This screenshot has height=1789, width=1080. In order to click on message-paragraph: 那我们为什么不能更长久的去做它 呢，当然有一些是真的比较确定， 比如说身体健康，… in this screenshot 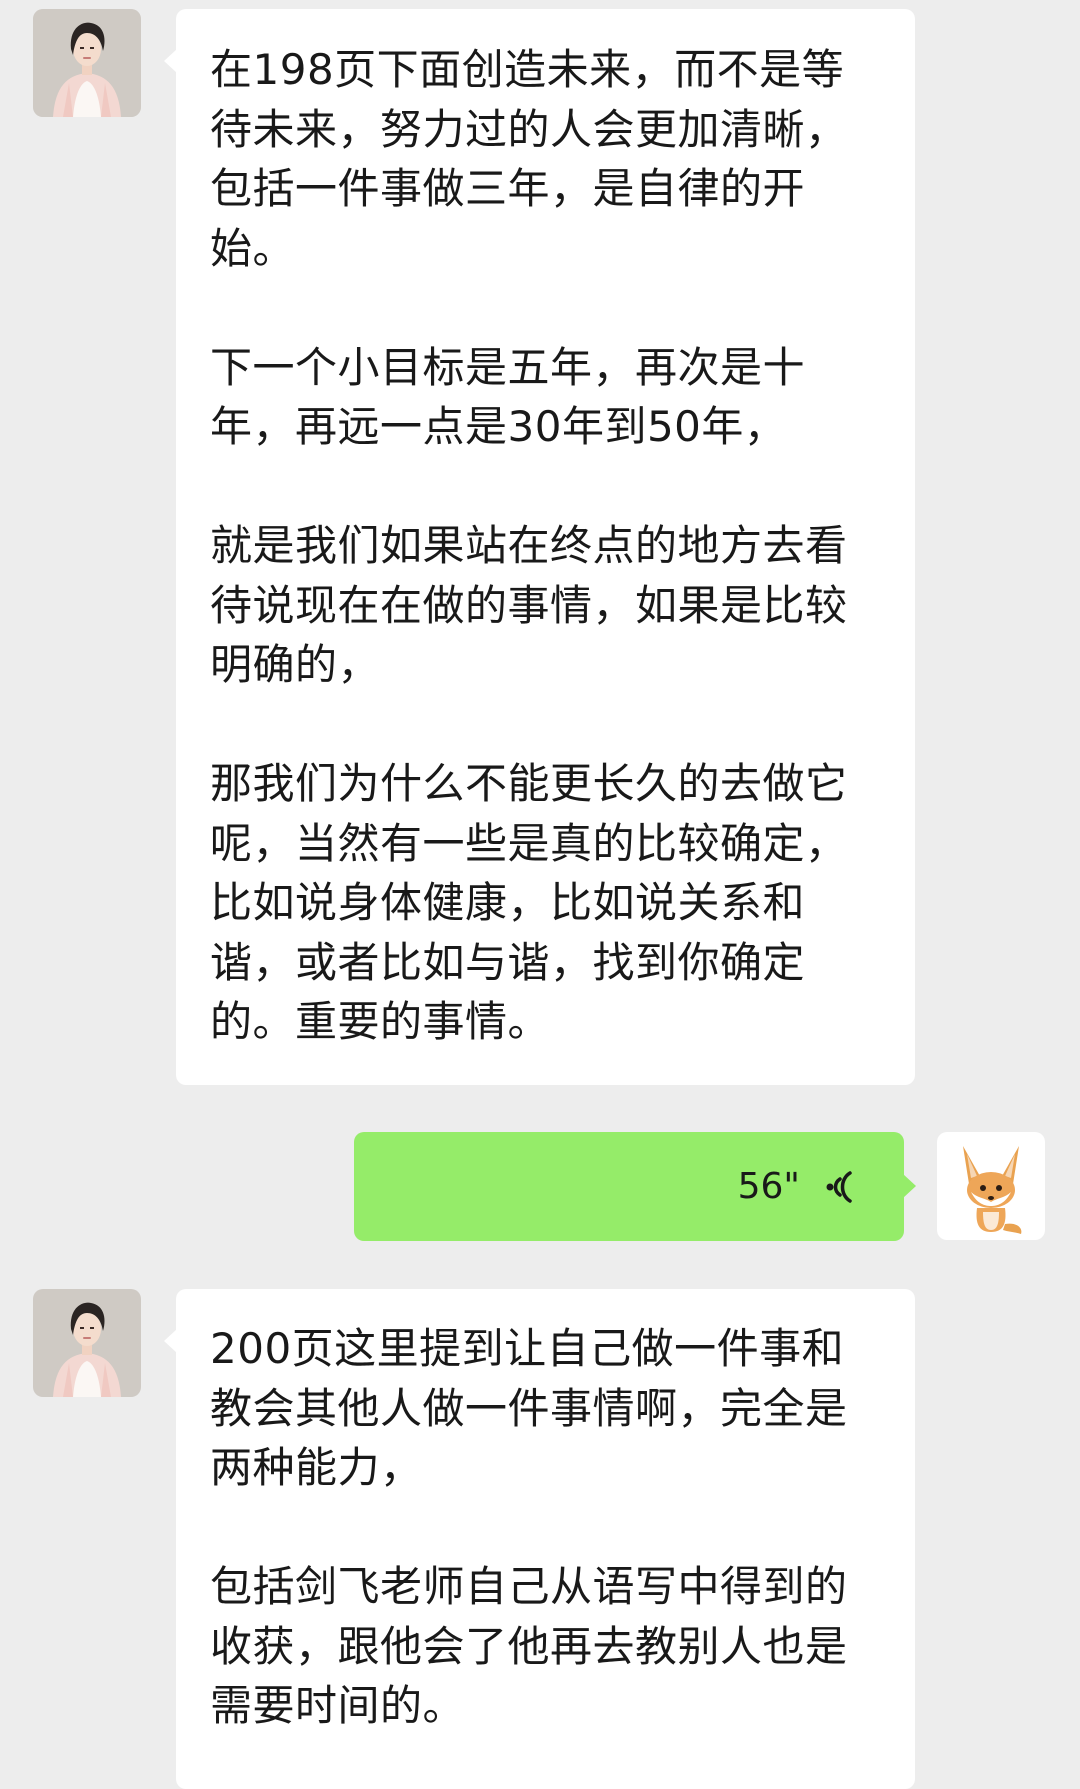, I will do `click(529, 902)`.